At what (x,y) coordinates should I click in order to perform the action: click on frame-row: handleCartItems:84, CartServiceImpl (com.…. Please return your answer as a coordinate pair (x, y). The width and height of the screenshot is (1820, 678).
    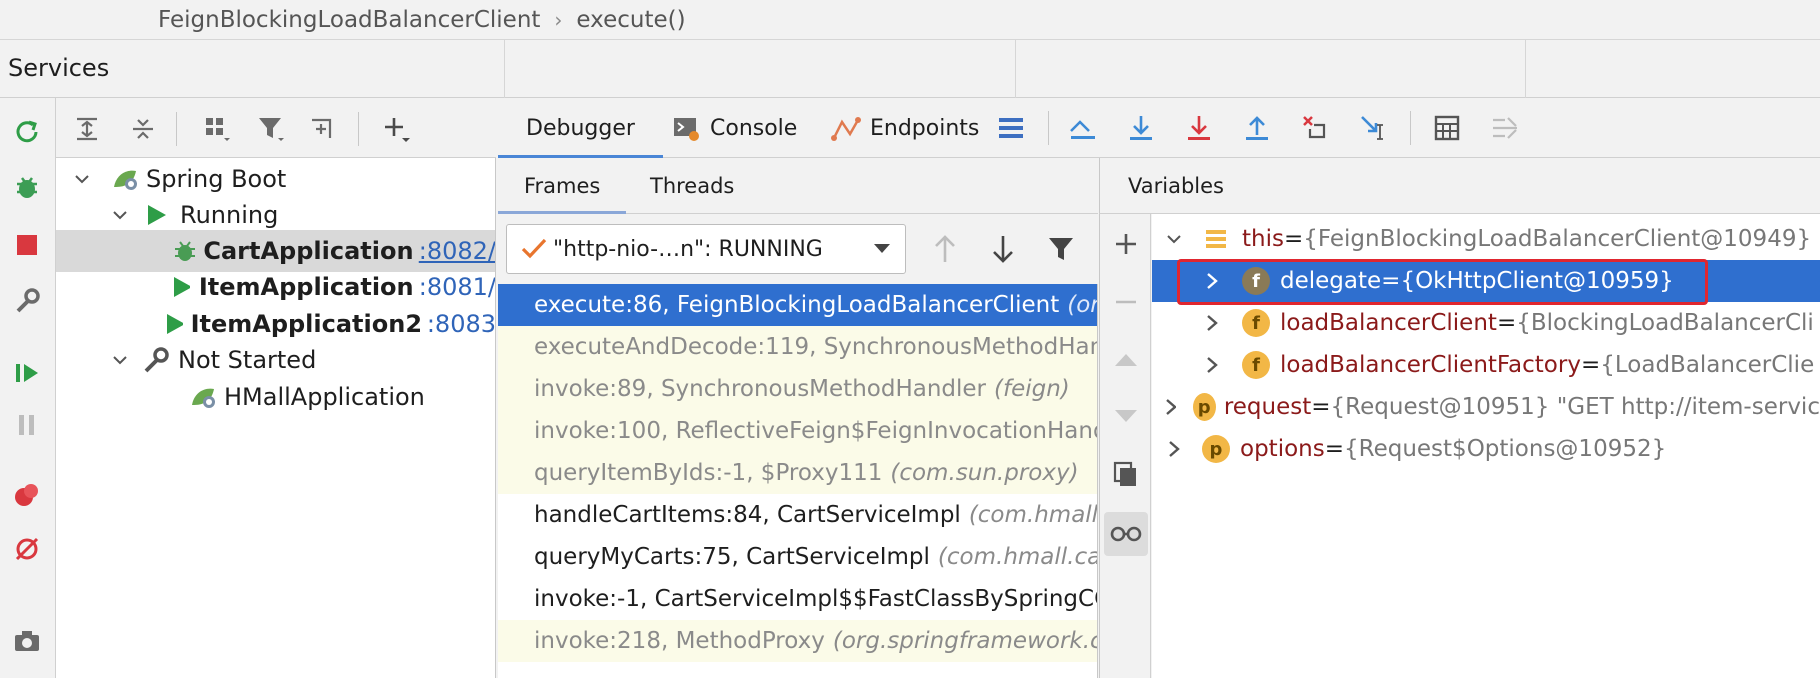
    Looking at the image, I should click on (797, 515).